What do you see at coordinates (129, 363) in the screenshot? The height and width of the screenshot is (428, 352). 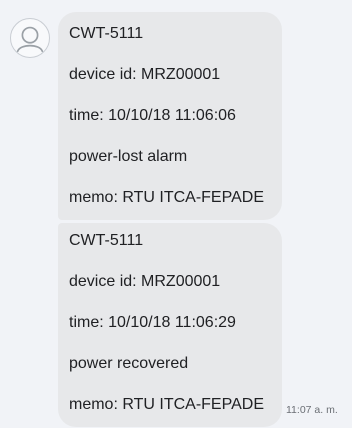 I see `message-line: power recovered` at bounding box center [129, 363].